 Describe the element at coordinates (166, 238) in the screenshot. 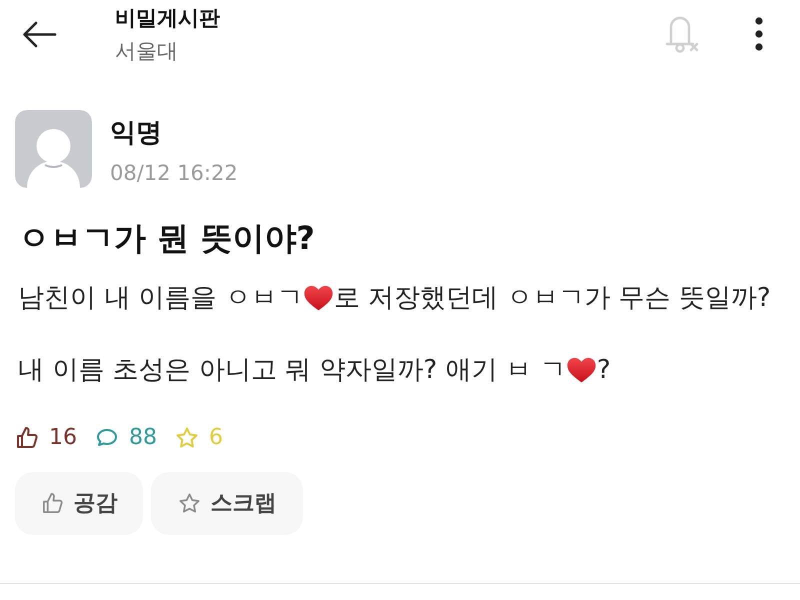

I see `post-title: ㅇㅂㄱ가 뭔 뜻이야?` at that location.